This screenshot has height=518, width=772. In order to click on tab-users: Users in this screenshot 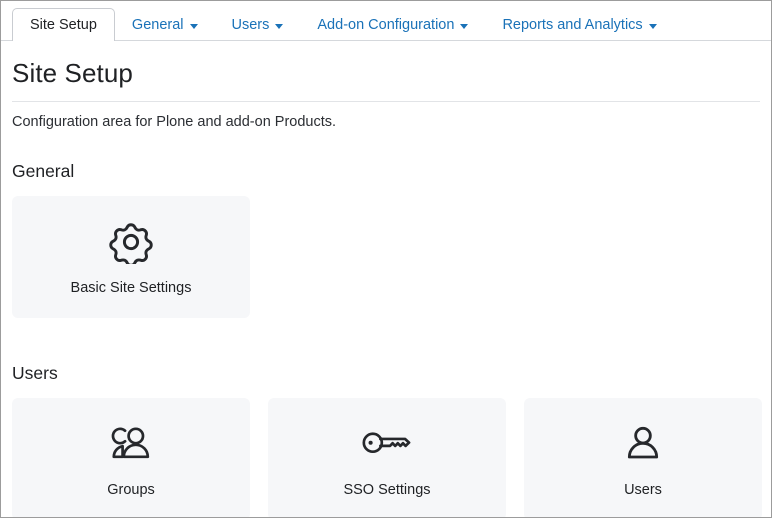, I will do `click(258, 24)`.